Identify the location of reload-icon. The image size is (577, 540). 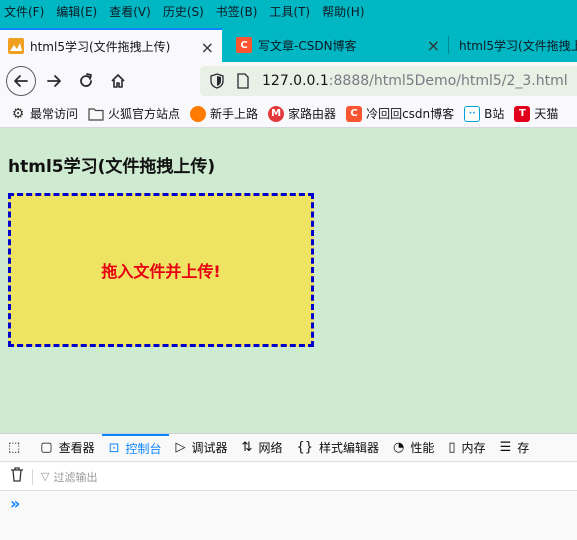
(86, 80).